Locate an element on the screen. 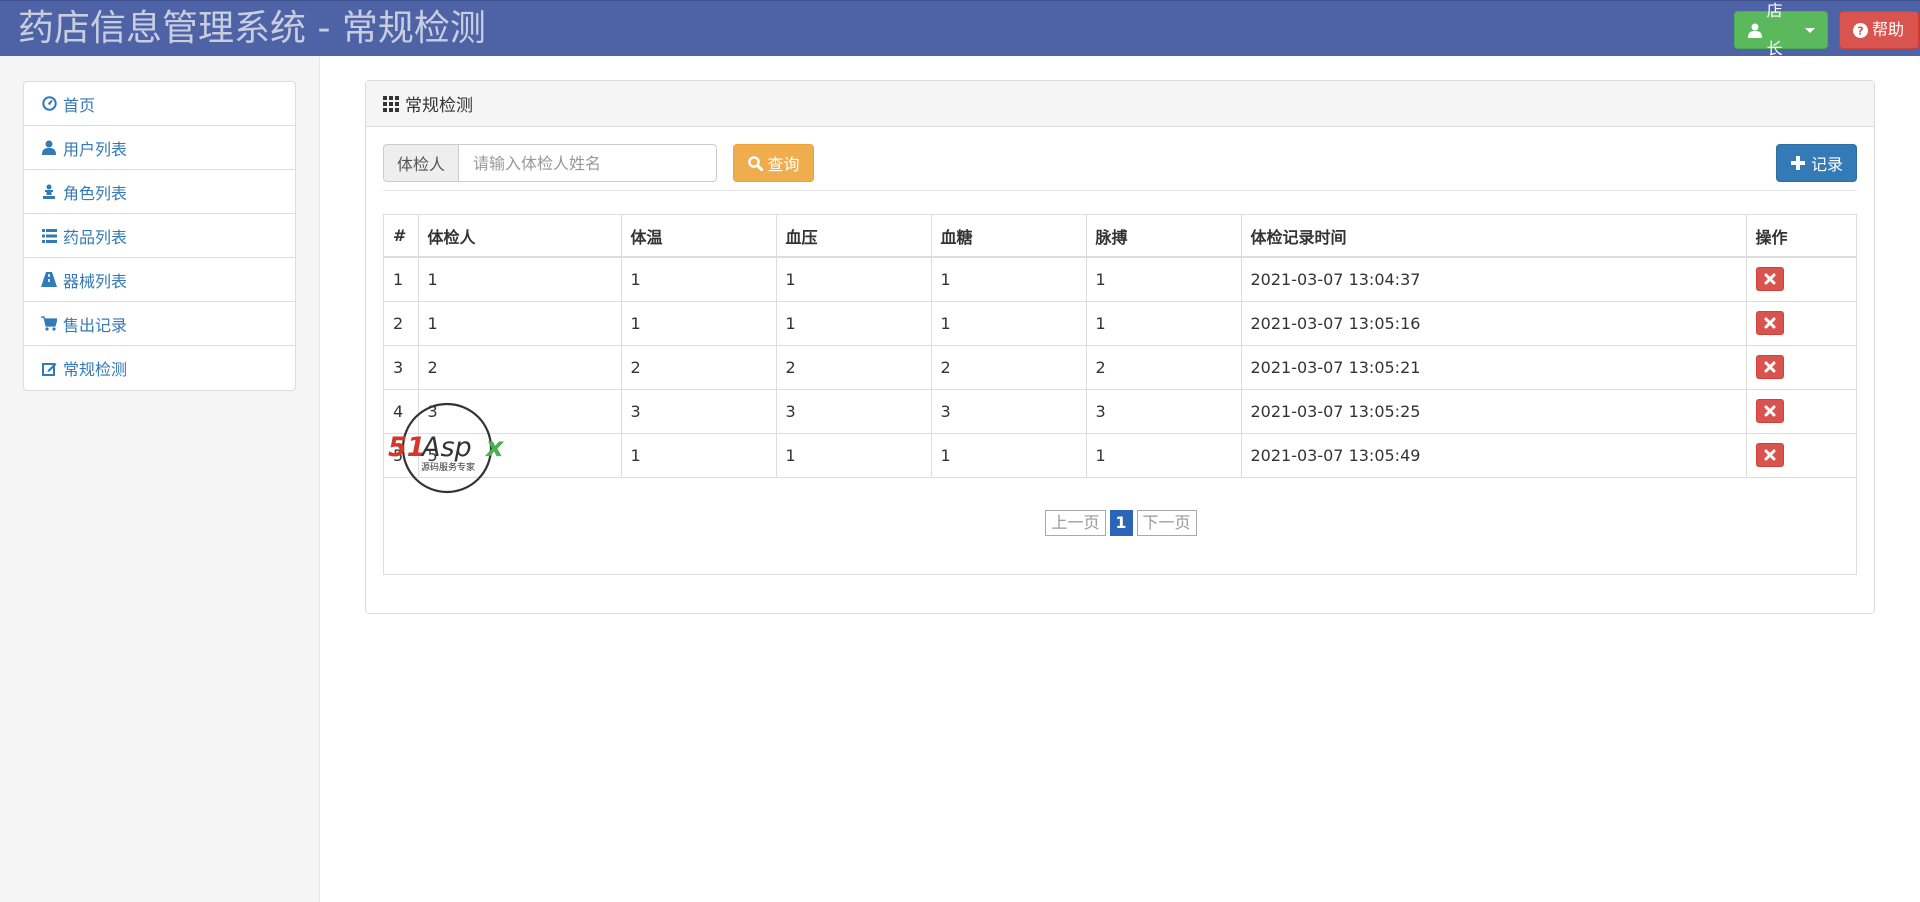 The width and height of the screenshot is (1920, 902). caret-down-icon is located at coordinates (1810, 30).